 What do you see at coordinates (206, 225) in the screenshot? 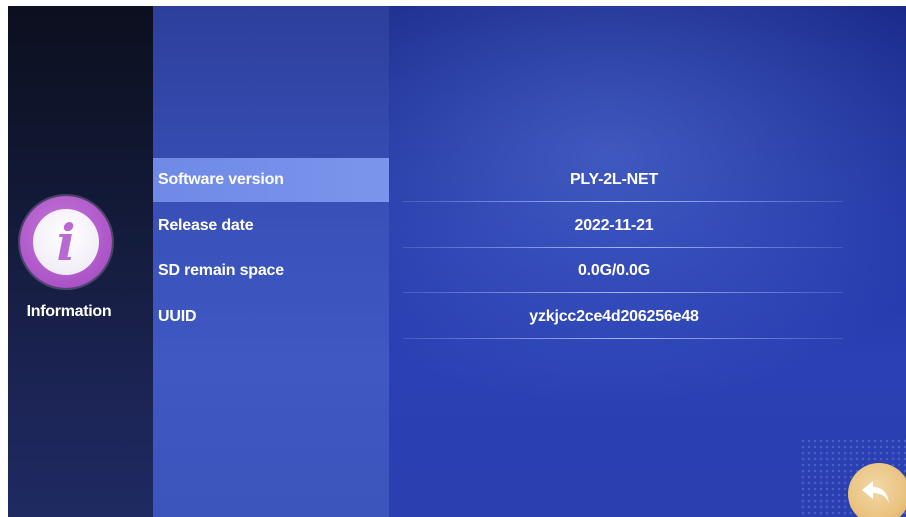
I see `row-label: Release date` at bounding box center [206, 225].